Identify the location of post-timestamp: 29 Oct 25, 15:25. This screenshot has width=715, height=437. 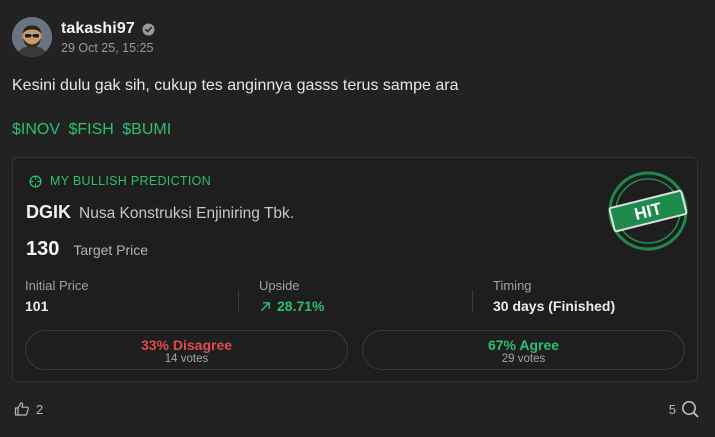
(107, 48).